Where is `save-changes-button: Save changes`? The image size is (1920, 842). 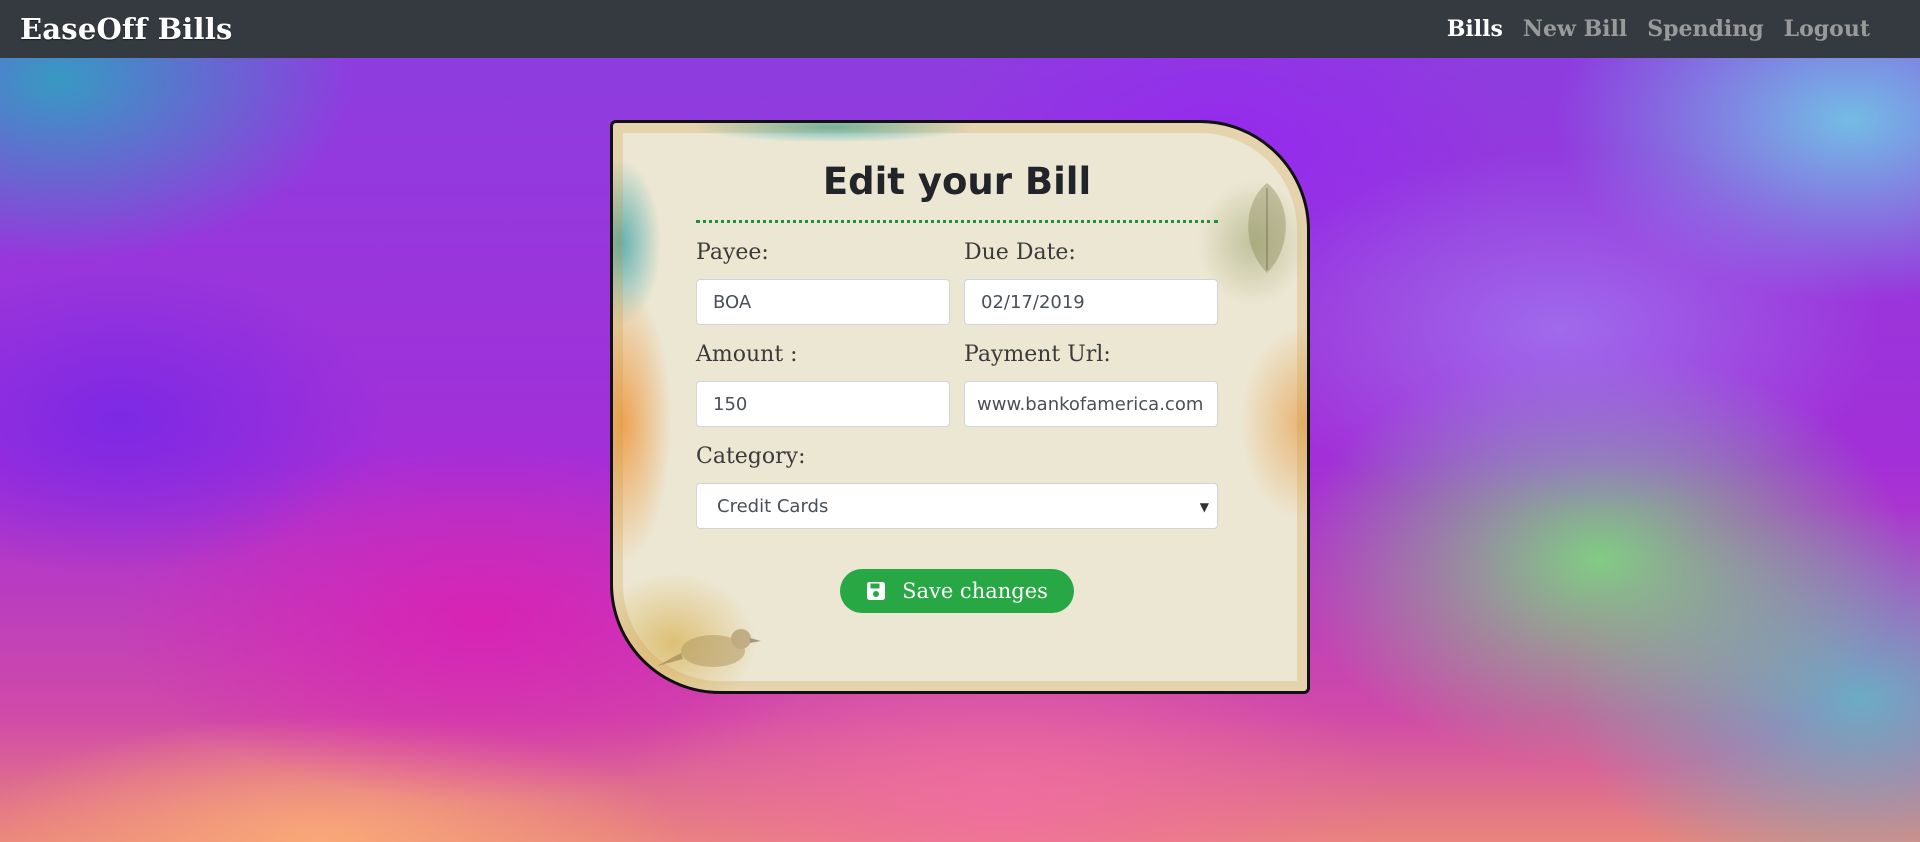 save-changes-button: Save changes is located at coordinates (957, 591).